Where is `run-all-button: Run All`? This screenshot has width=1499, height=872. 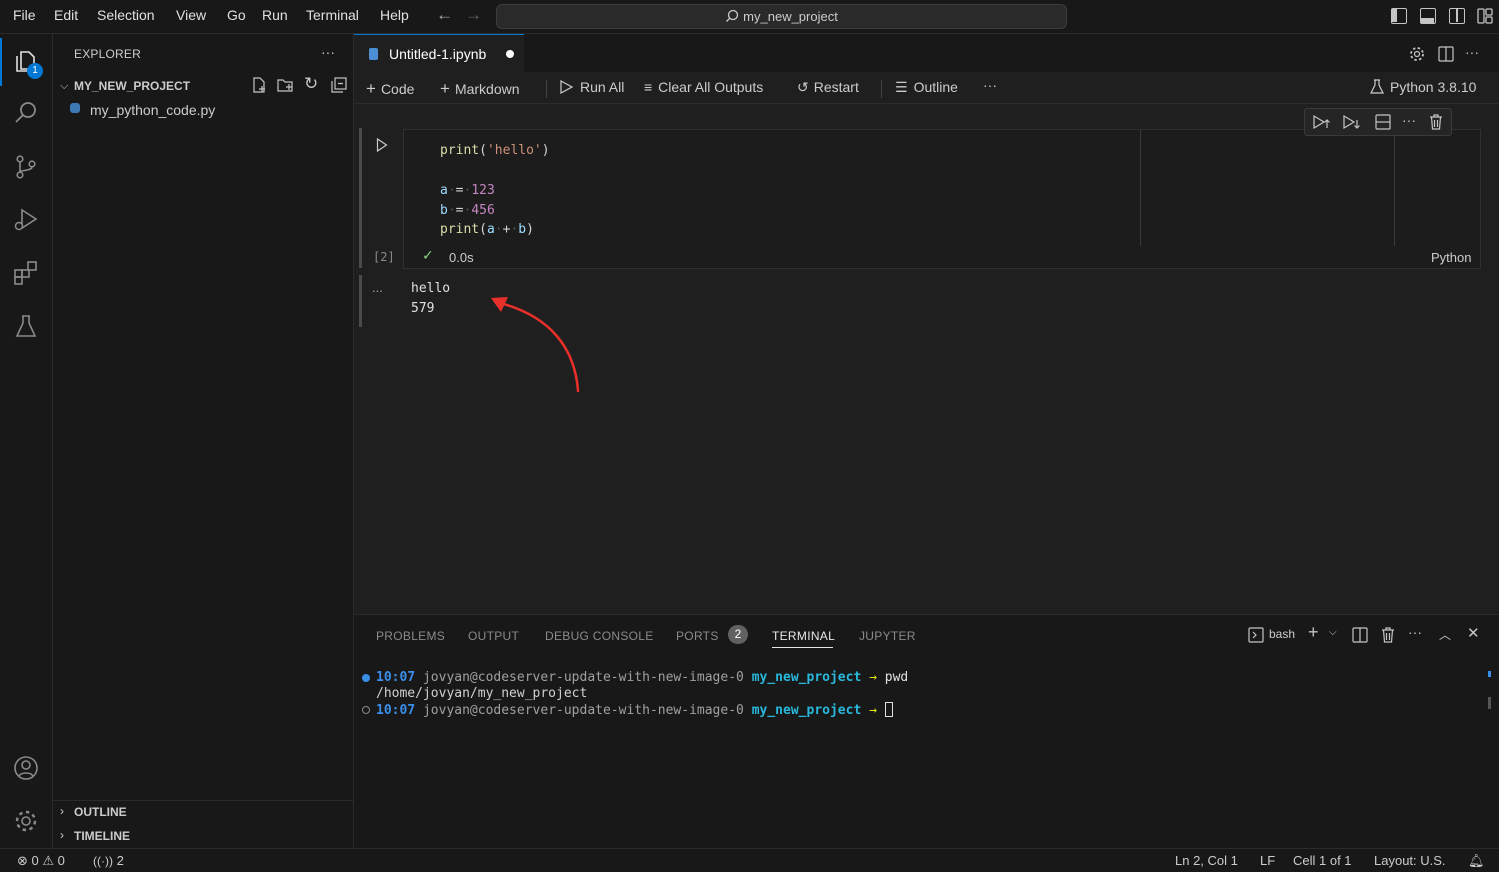 run-all-button: Run All is located at coordinates (591, 87).